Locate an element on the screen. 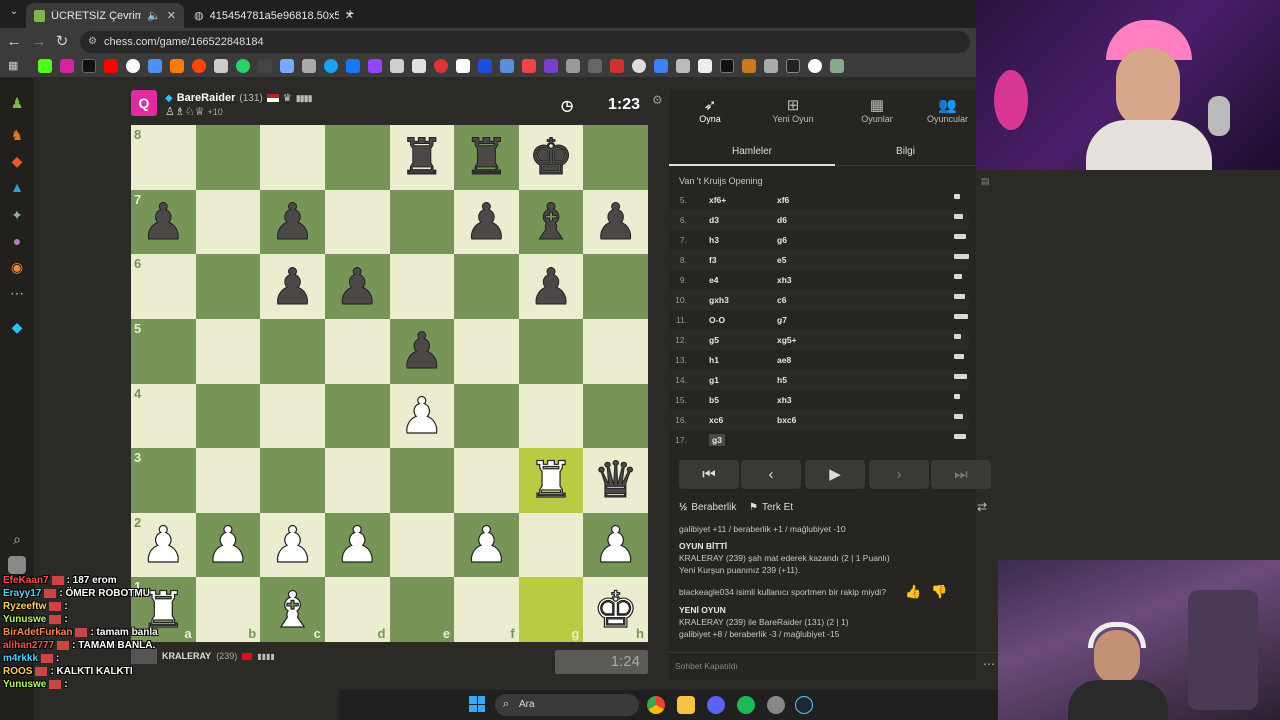 This screenshot has height=720, width=1280. square-g4 is located at coordinates (551, 416).